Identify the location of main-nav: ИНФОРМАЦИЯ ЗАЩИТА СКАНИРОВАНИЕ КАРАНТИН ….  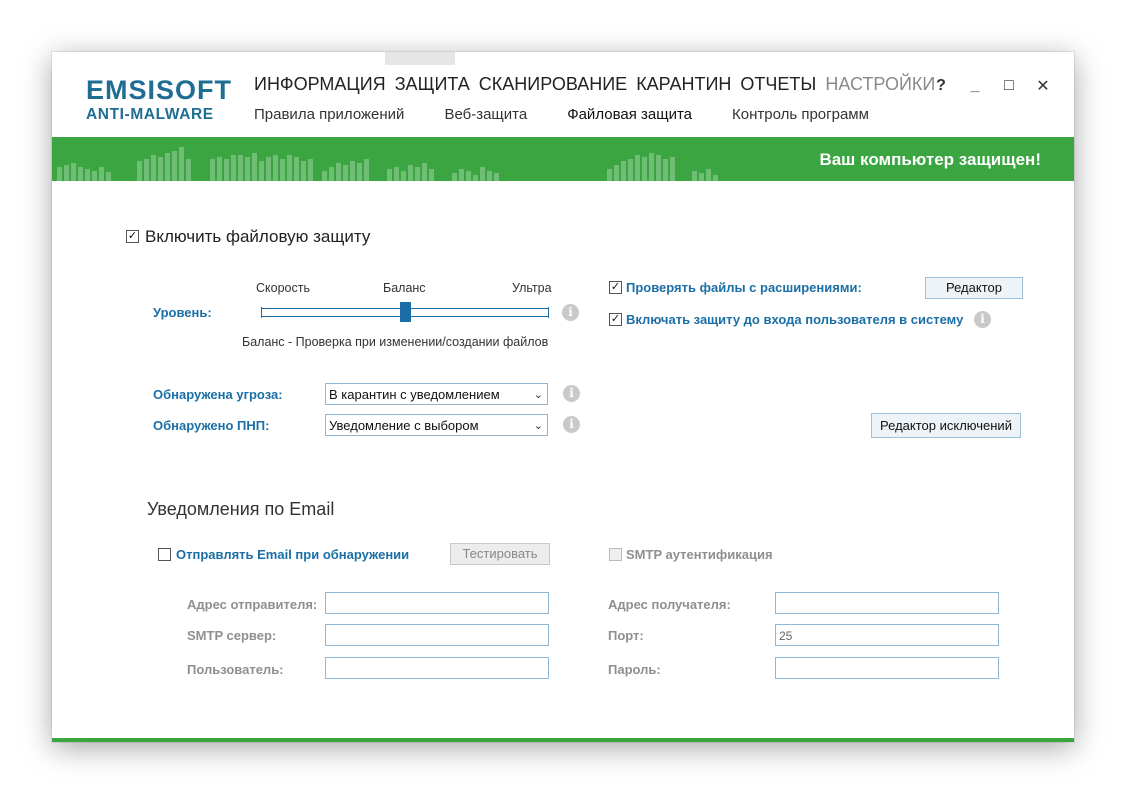
(594, 84).